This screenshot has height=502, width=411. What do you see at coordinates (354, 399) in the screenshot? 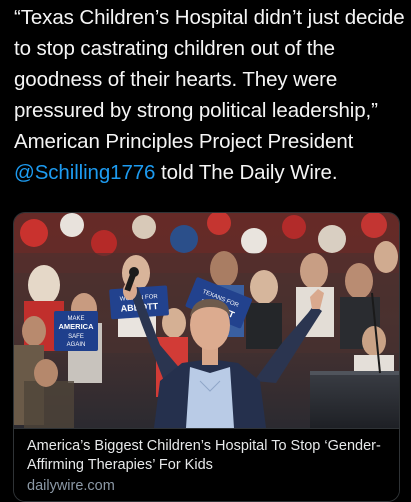
I see `stage-monitor` at bounding box center [354, 399].